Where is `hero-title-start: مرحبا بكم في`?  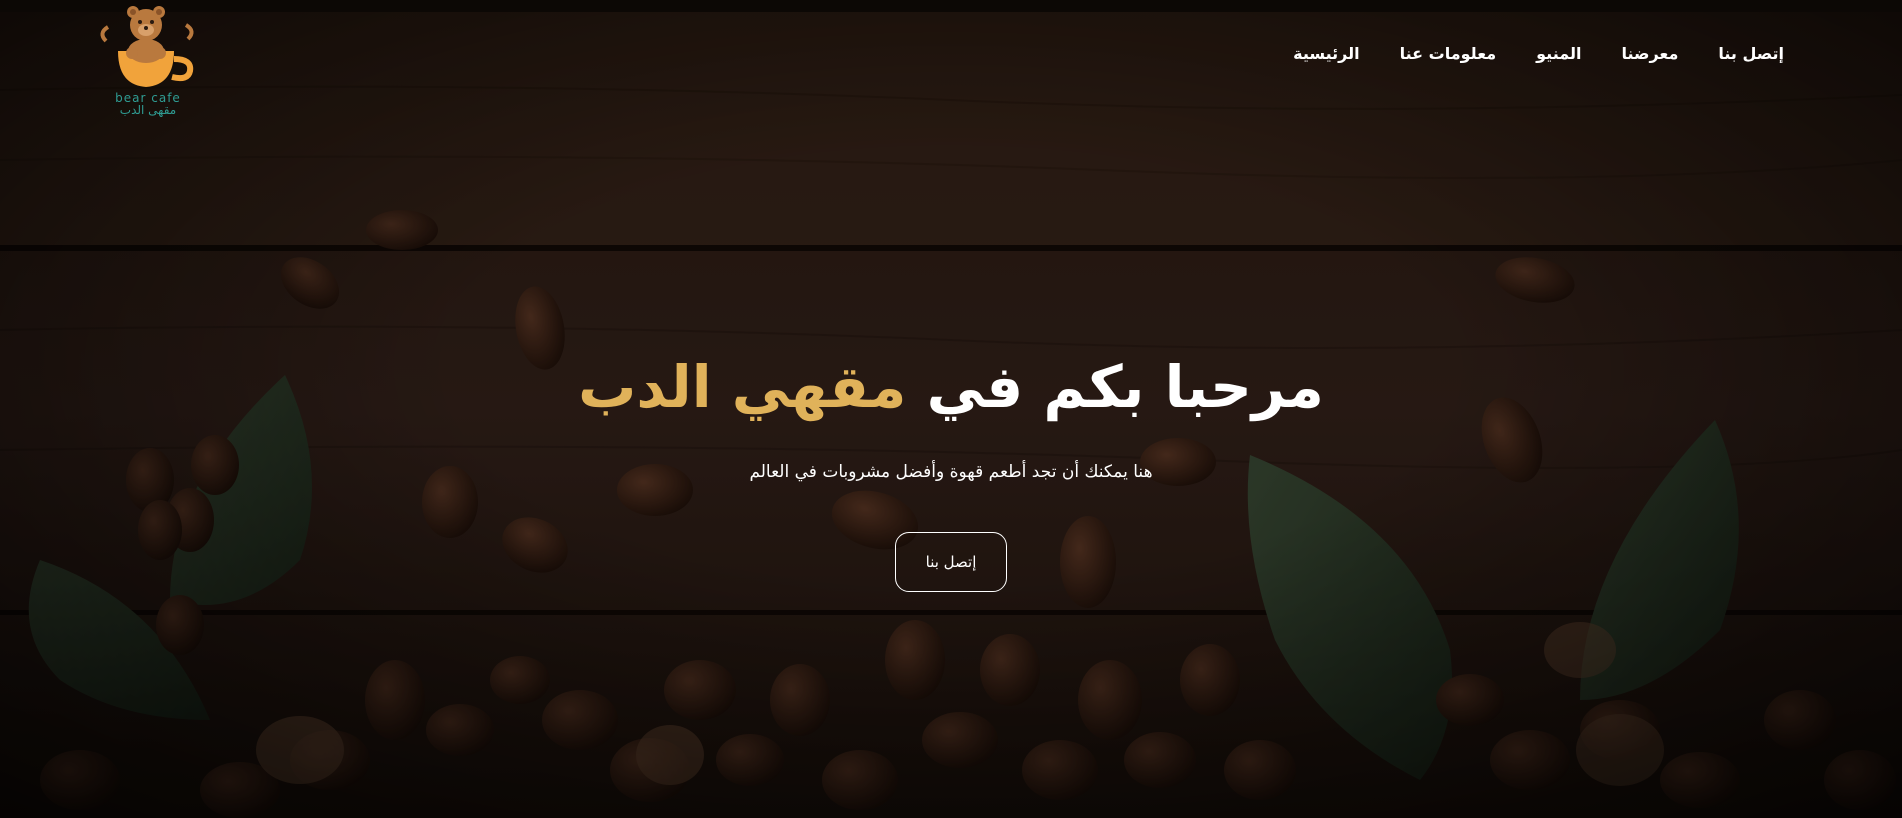
hero-title-start: مرحبا بكم في is located at coordinates (1115, 387).